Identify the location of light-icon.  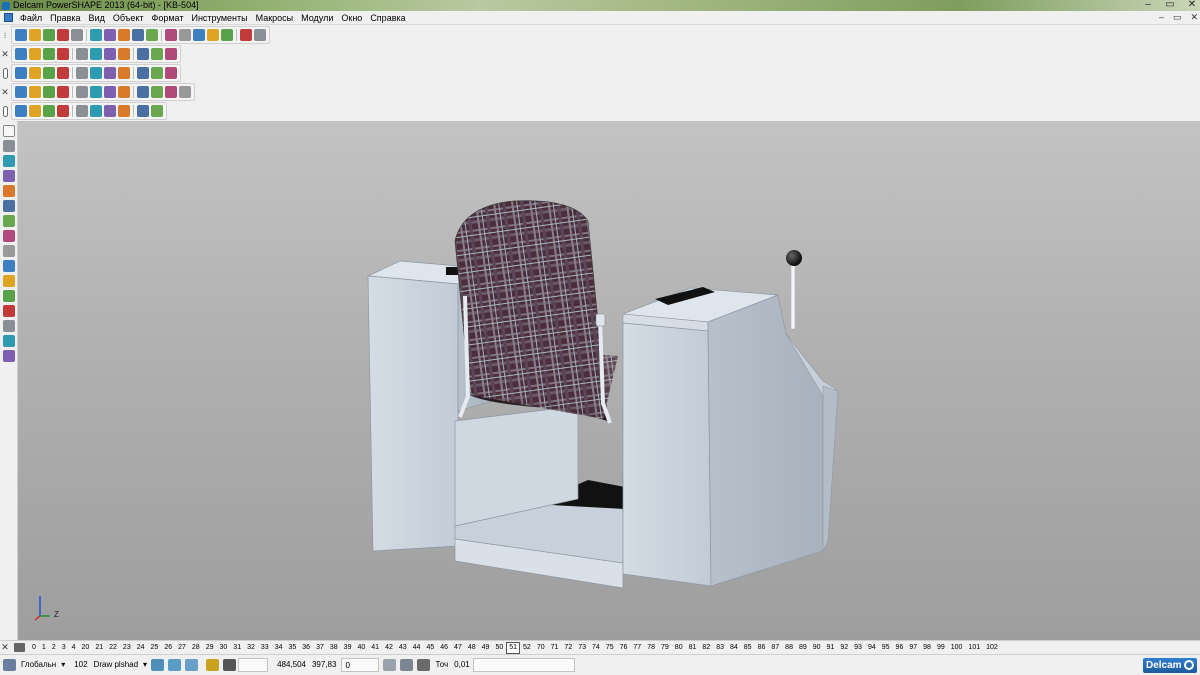
(157, 54).